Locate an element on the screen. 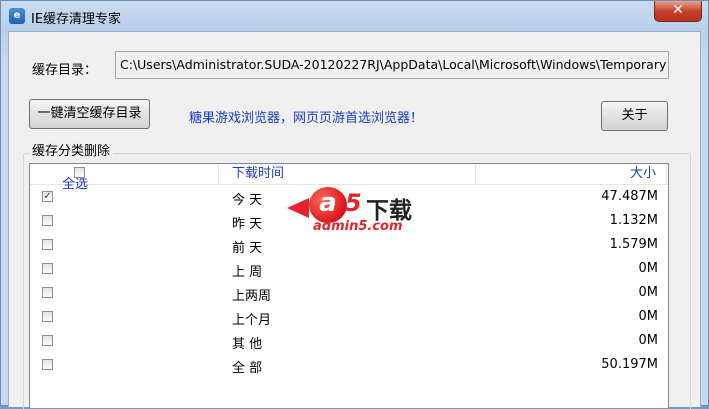 The image size is (709, 409). row-period: 全 部 is located at coordinates (247, 368).